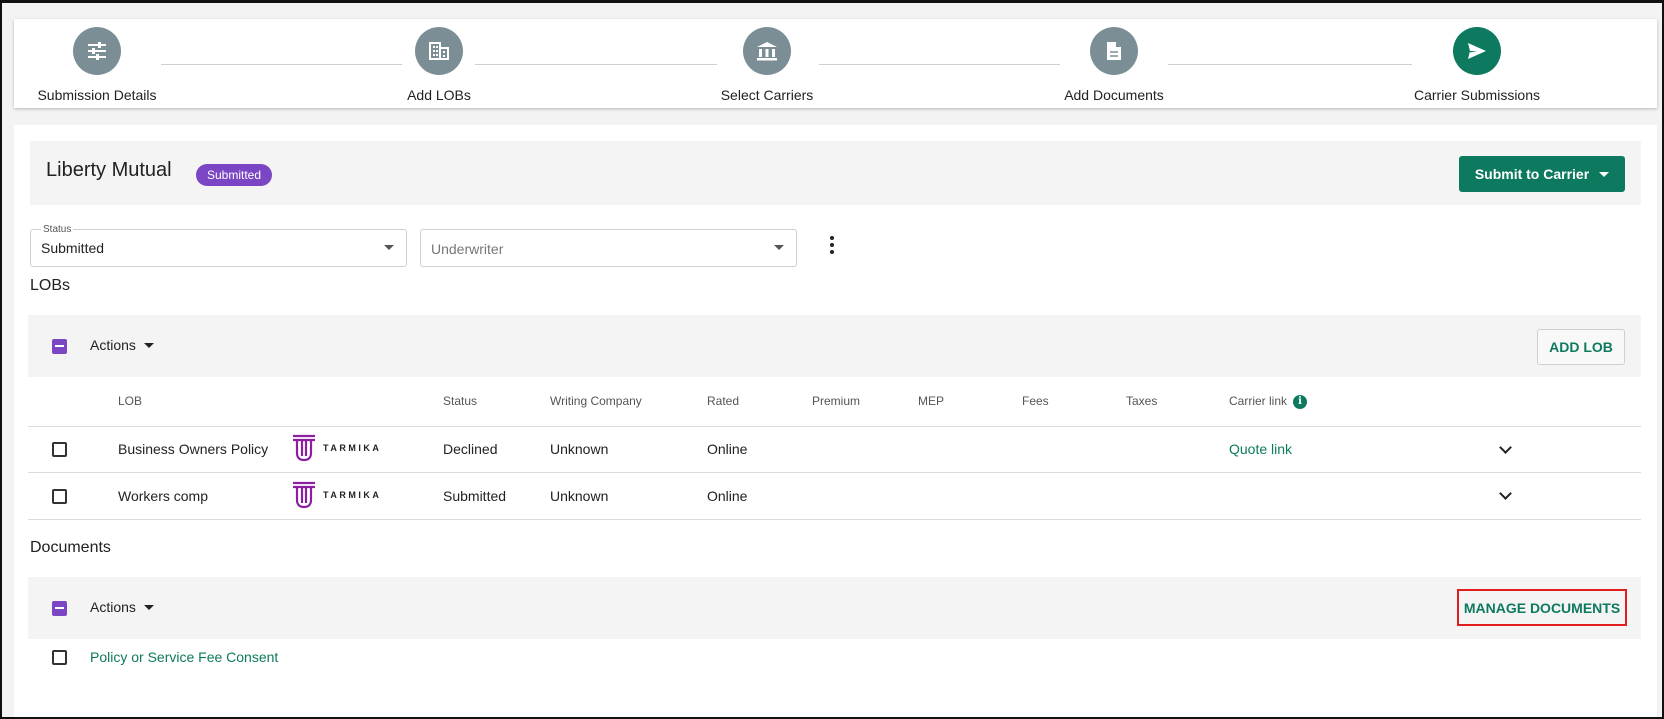 Image resolution: width=1664 pixels, height=719 pixels. Describe the element at coordinates (234, 175) in the screenshot. I see `status-badge: Submitted` at that location.